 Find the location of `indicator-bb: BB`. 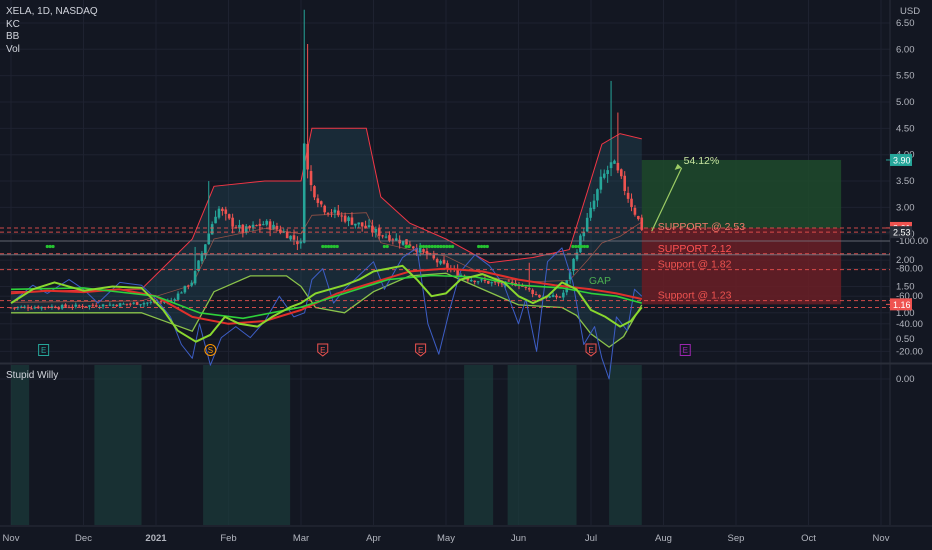

indicator-bb: BB is located at coordinates (52, 37).